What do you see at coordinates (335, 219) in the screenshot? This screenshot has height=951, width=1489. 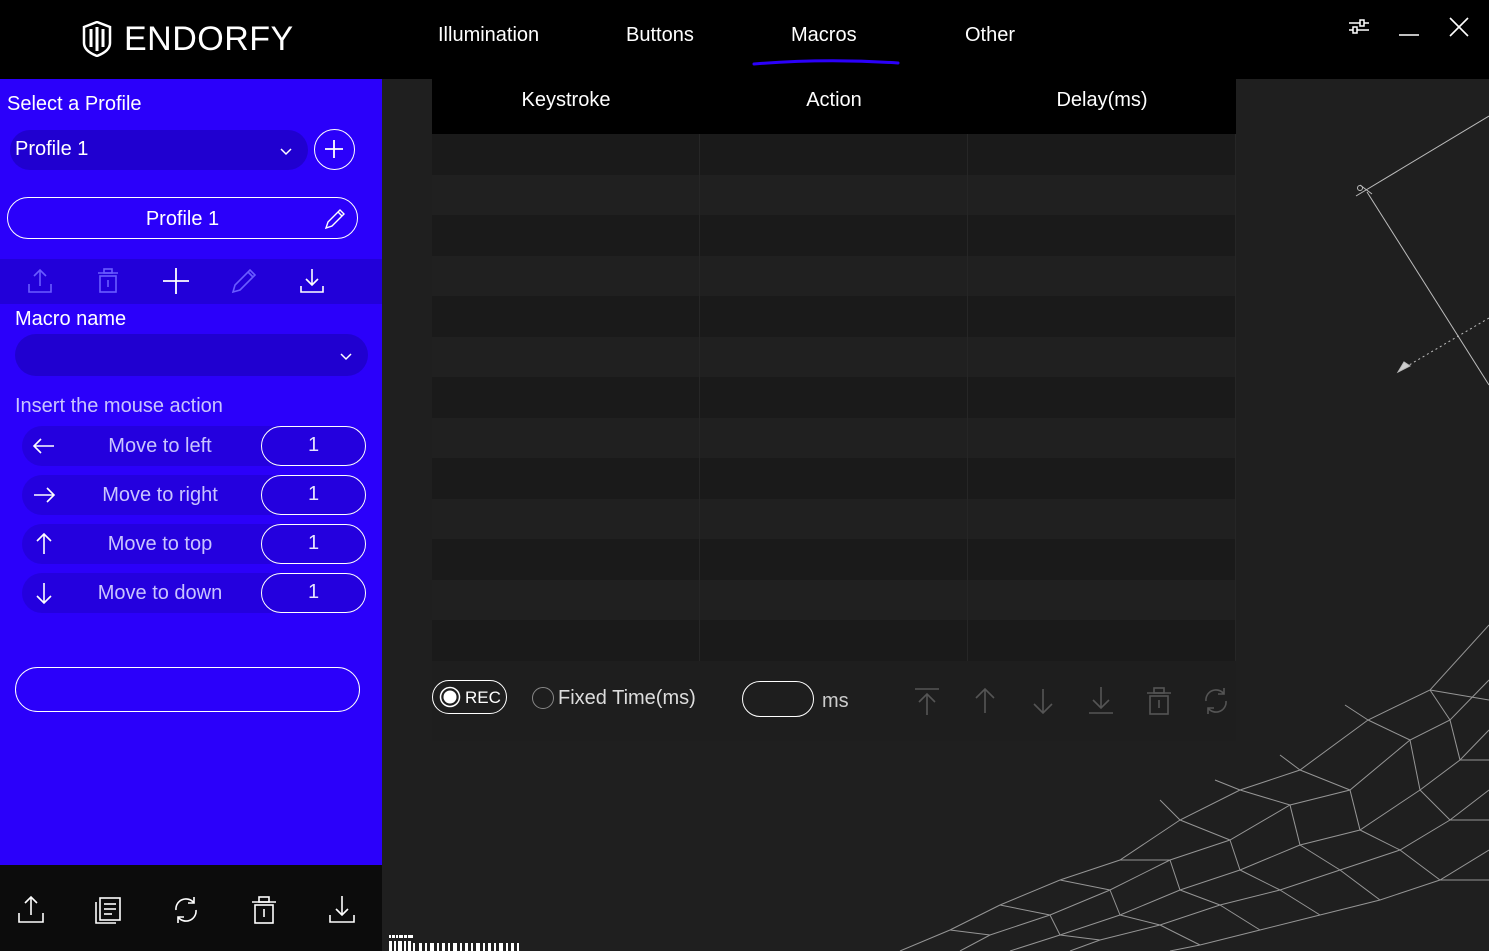 I see `edit-pencil-icon` at bounding box center [335, 219].